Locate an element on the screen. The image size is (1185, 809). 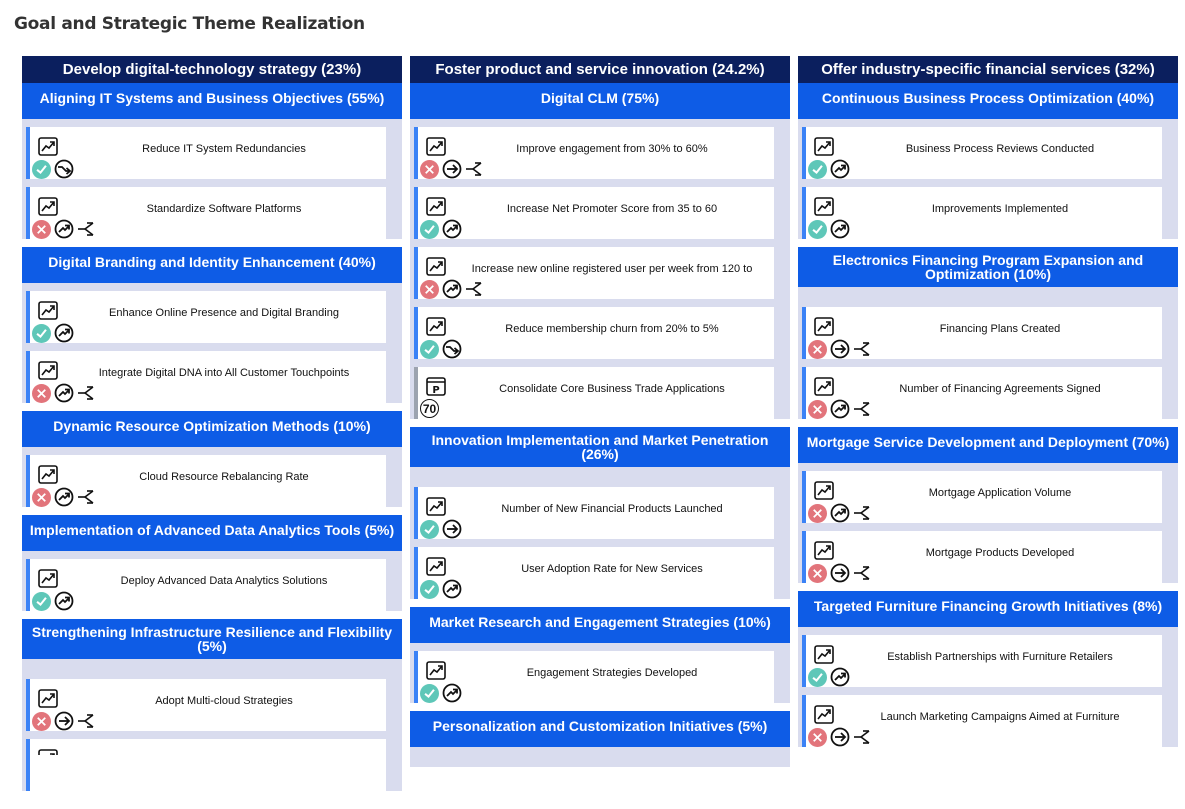
kpi-card: Reduce IT System Redundancies is located at coordinates (206, 153).